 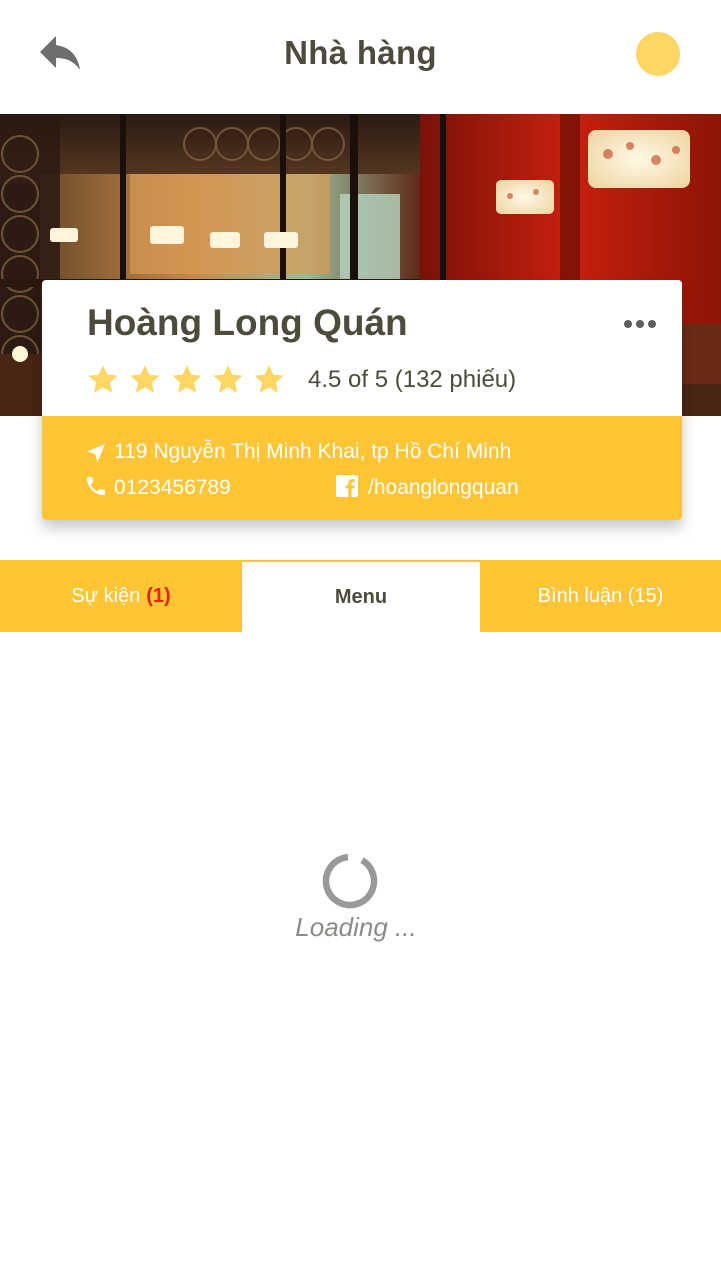 I want to click on tab-comments: Bình luận (15), so click(x=600, y=596).